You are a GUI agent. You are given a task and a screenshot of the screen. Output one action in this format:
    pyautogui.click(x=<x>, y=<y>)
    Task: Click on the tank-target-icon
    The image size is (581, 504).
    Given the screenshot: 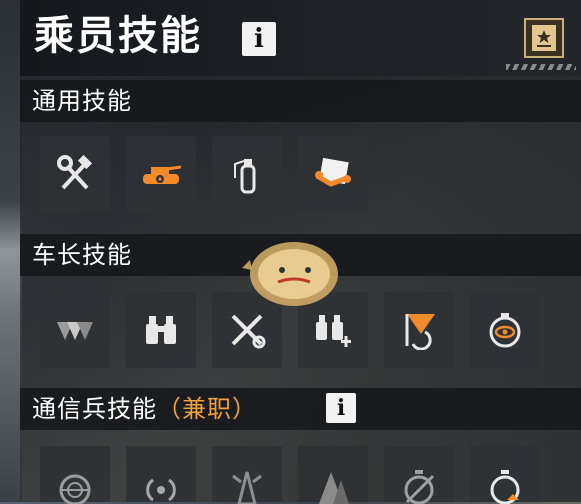 What is the action you would take?
    pyautogui.click(x=162, y=174)
    